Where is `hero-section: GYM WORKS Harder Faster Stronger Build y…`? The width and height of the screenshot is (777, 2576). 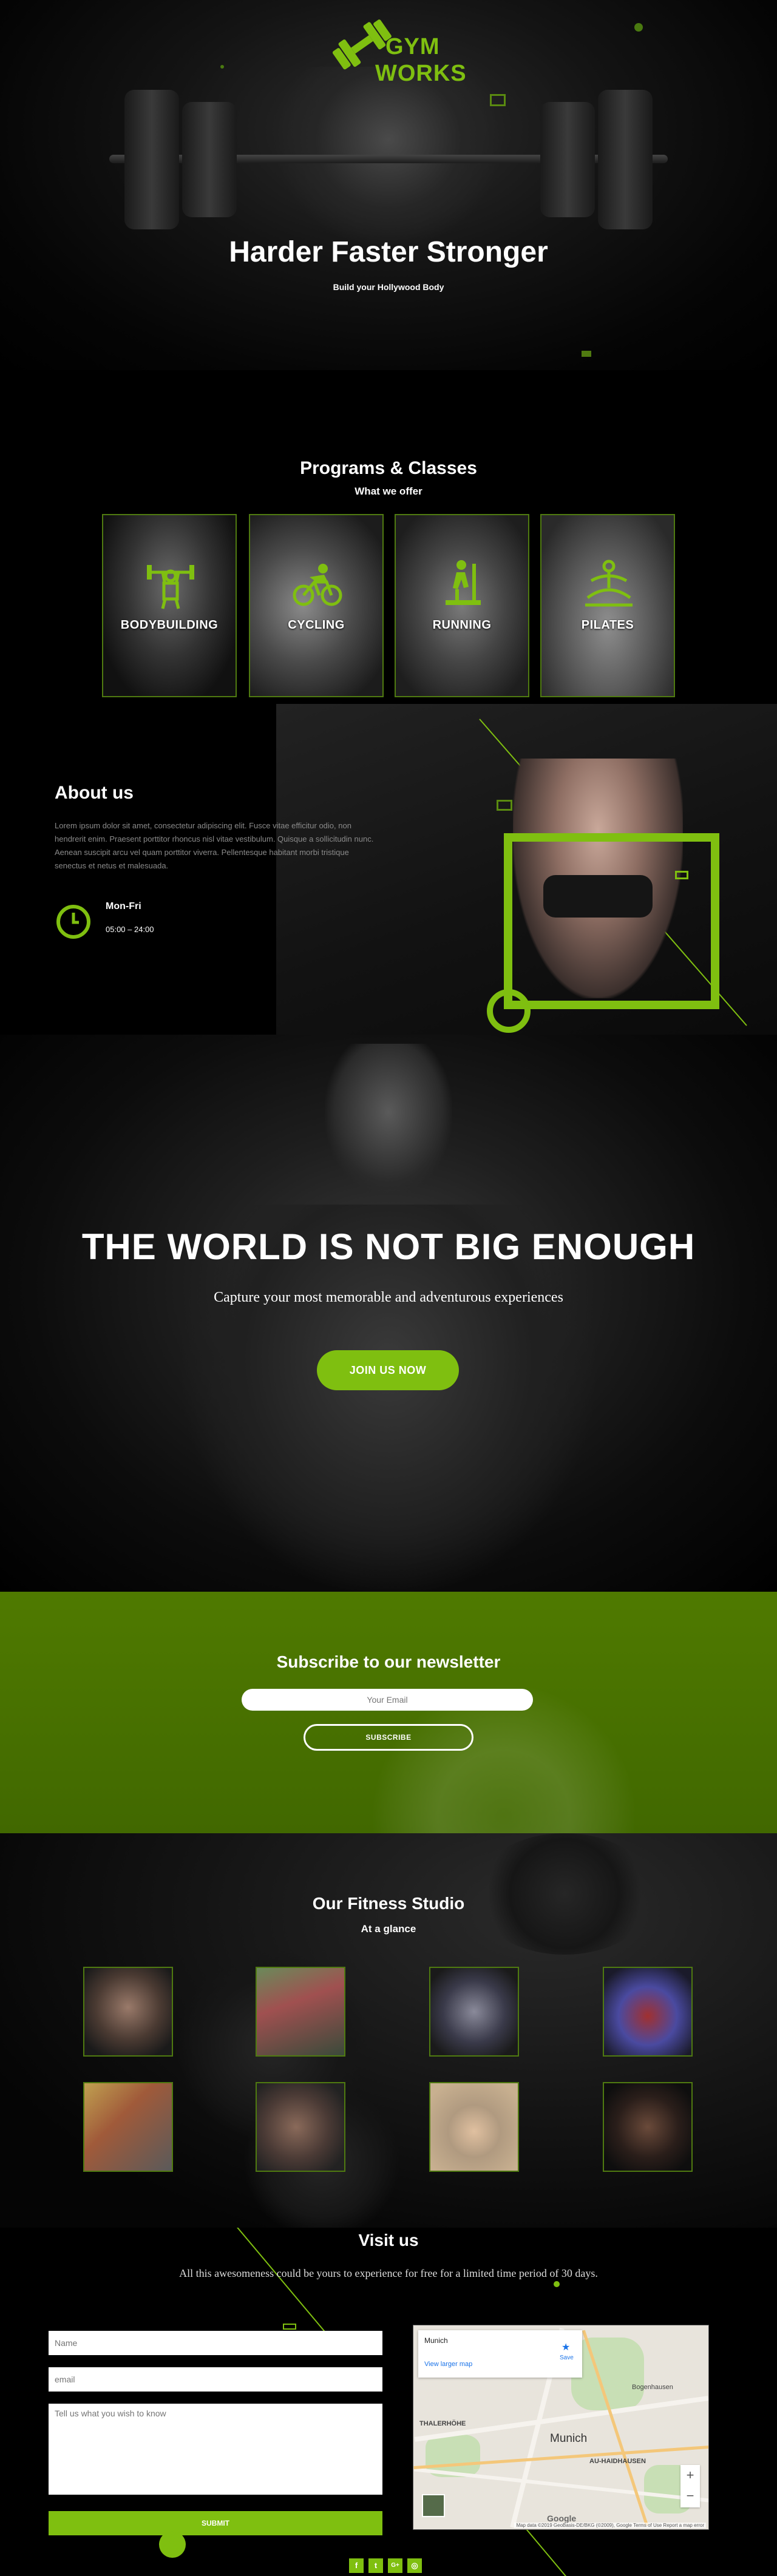 hero-section: GYM WORKS Harder Faster Stronger Build y… is located at coordinates (388, 185).